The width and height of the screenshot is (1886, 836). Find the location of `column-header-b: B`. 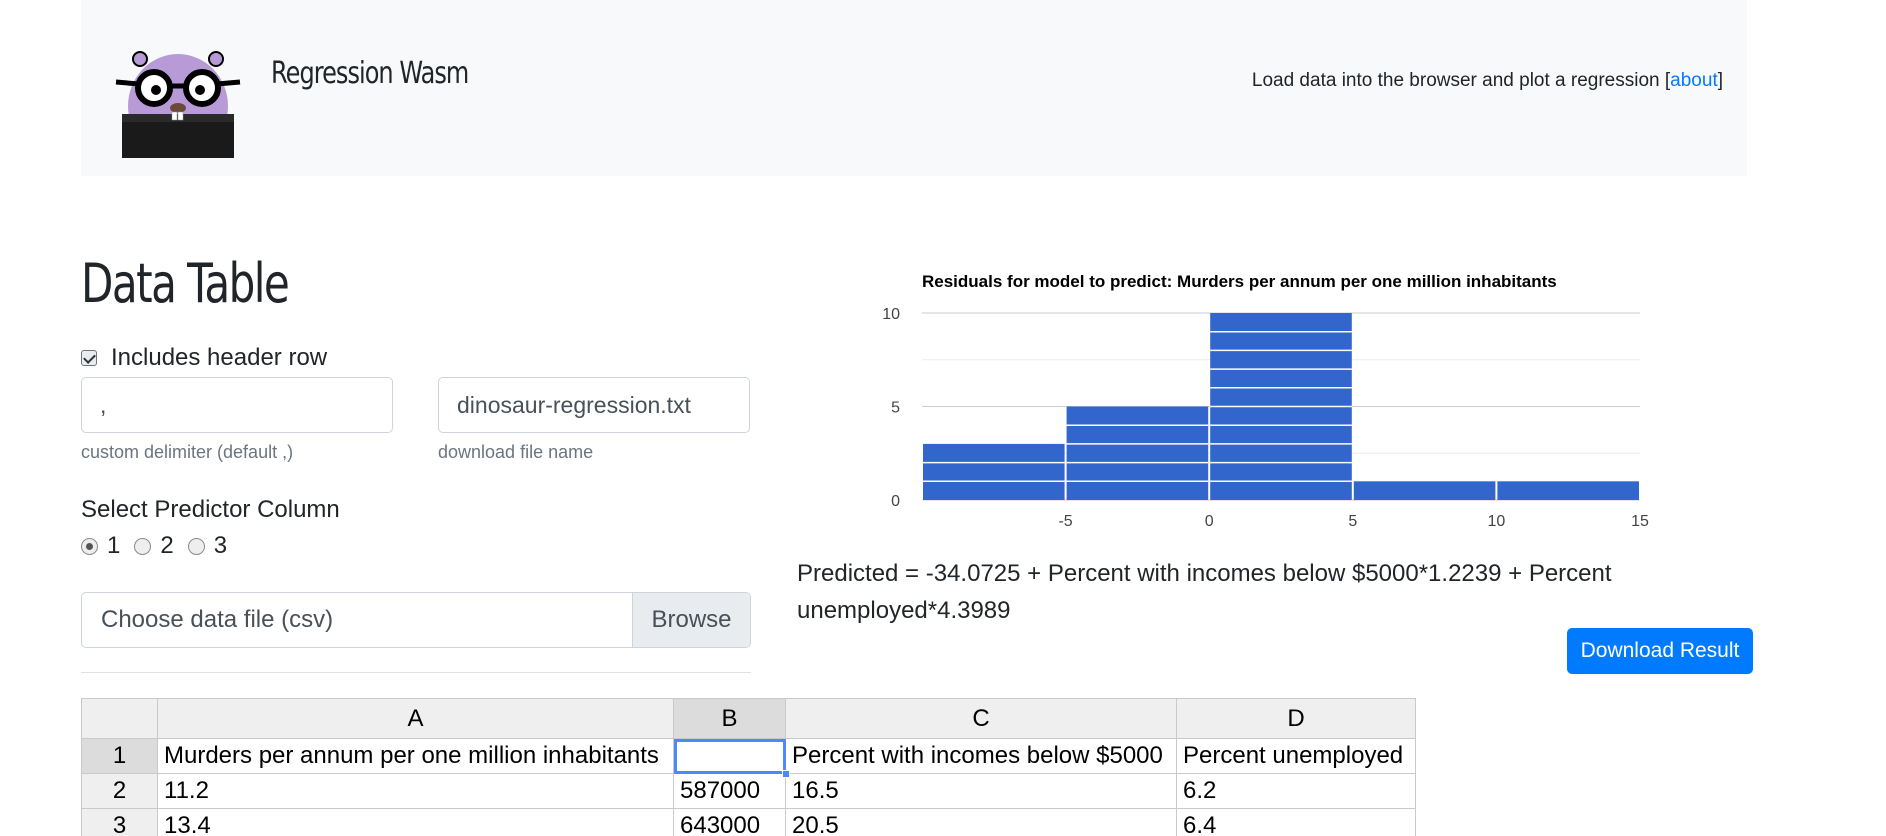

column-header-b: B is located at coordinates (729, 718).